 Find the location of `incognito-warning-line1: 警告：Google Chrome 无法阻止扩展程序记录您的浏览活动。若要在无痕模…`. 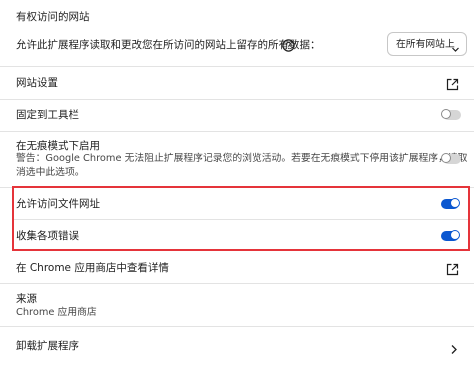

incognito-warning-line1: 警告：Google Chrome 无法阻止扩展程序记录您的浏览活动。若要在无痕模… is located at coordinates (242, 158).